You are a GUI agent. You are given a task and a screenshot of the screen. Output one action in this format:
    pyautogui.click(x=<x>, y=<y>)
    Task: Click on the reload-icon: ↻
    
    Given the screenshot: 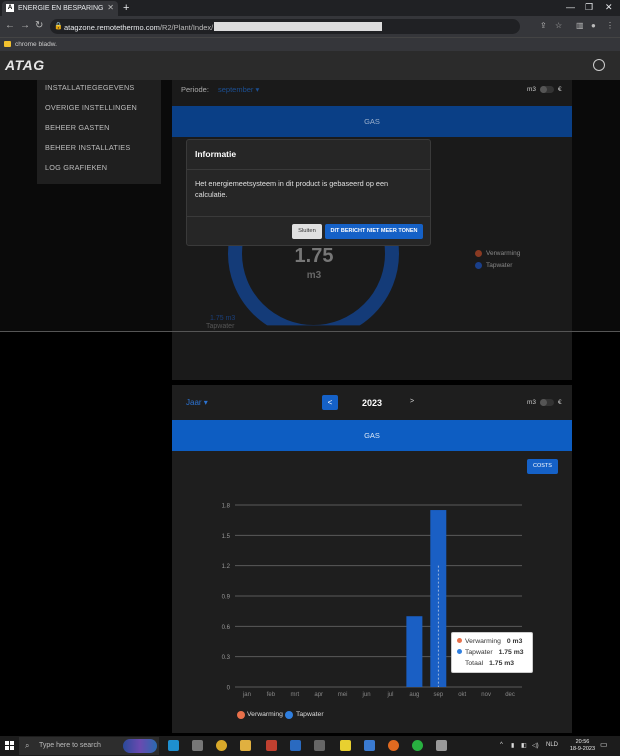 What is the action you would take?
    pyautogui.click(x=39, y=25)
    